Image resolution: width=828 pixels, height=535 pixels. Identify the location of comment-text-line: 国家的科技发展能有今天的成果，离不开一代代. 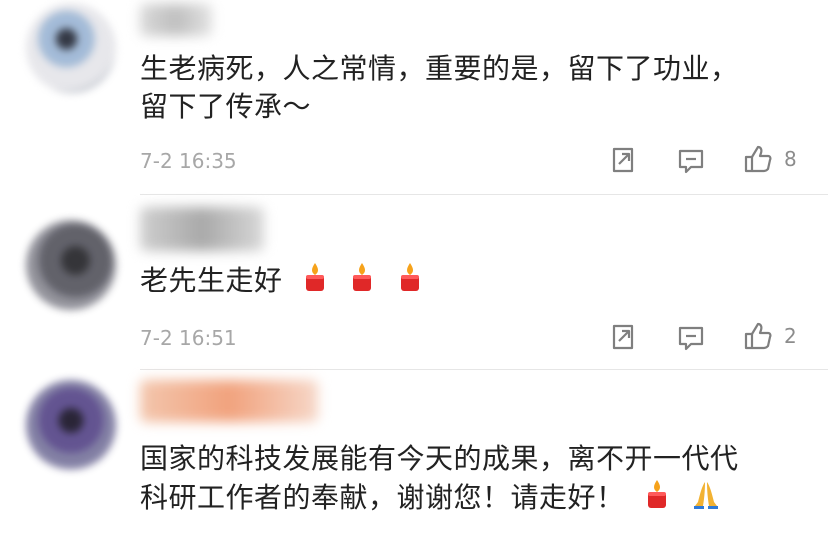
(439, 458).